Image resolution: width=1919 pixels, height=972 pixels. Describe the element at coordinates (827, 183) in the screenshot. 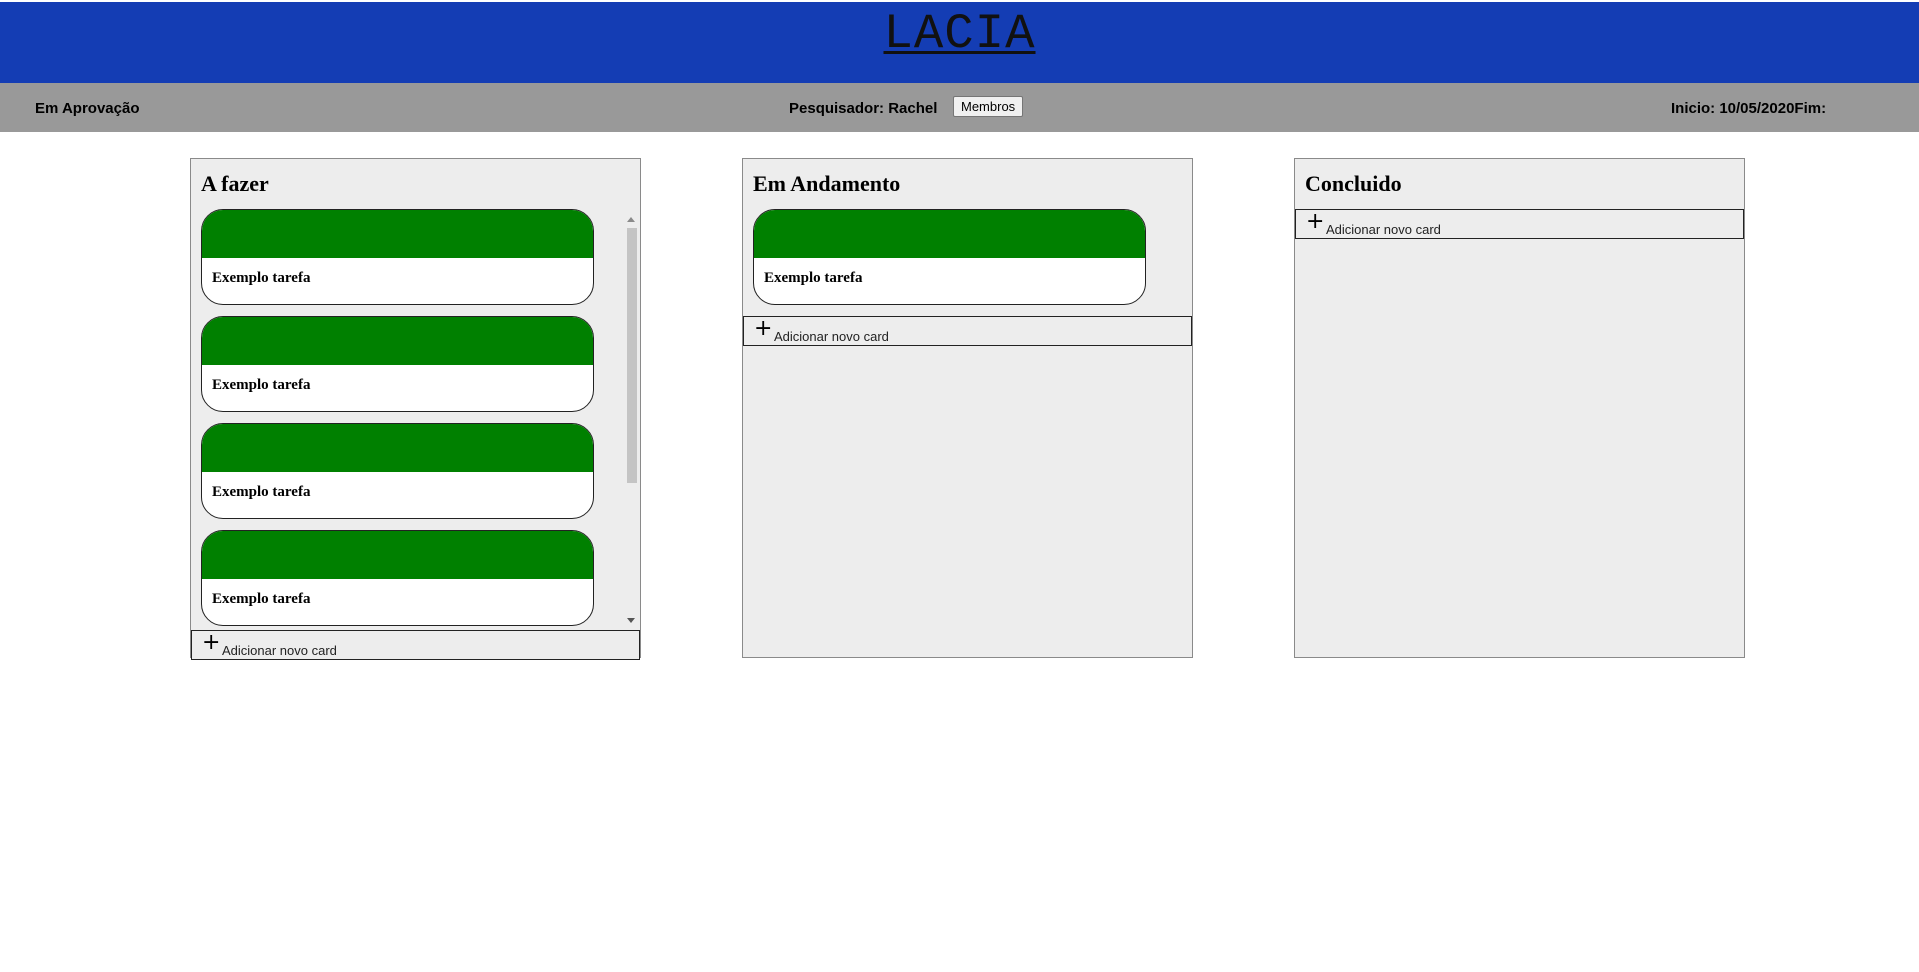

I see `column-title: Em Andamento` at that location.